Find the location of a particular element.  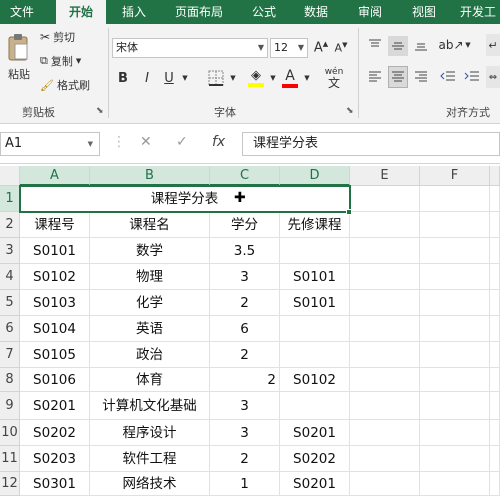

name-box: A1 ▼ is located at coordinates (50, 144).